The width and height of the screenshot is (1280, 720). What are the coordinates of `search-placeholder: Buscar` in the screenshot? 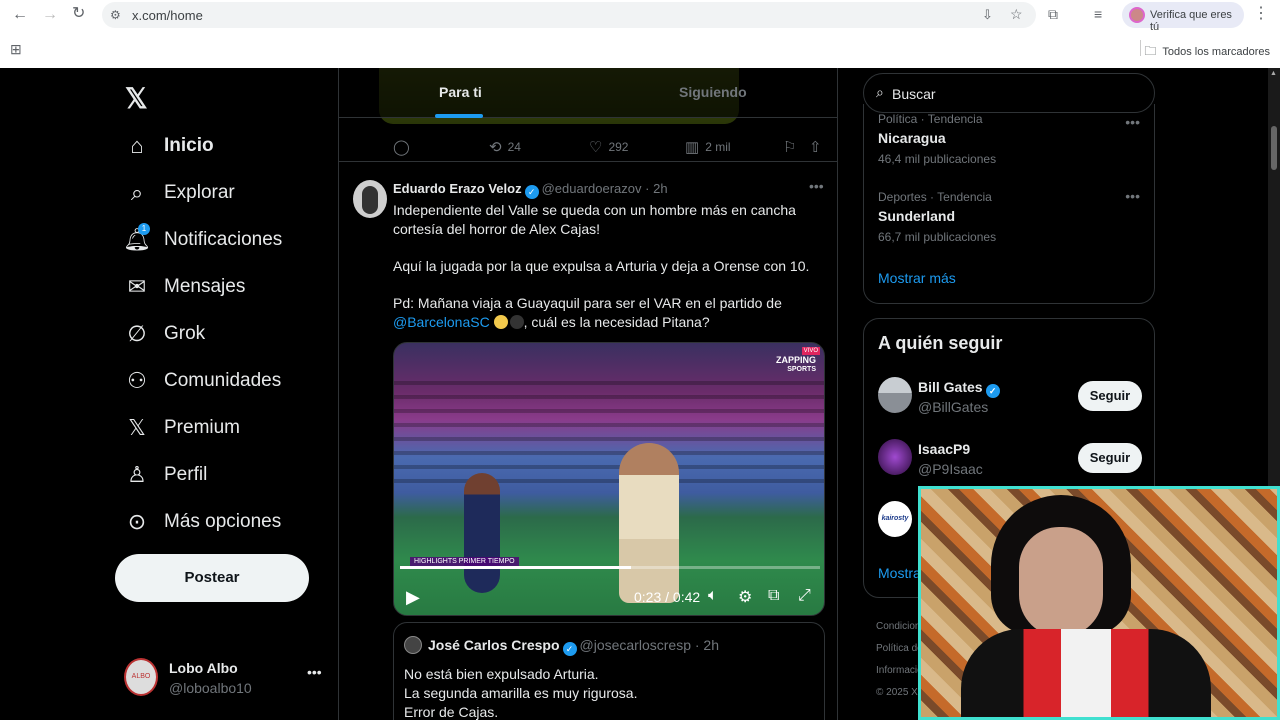 It's located at (914, 94).